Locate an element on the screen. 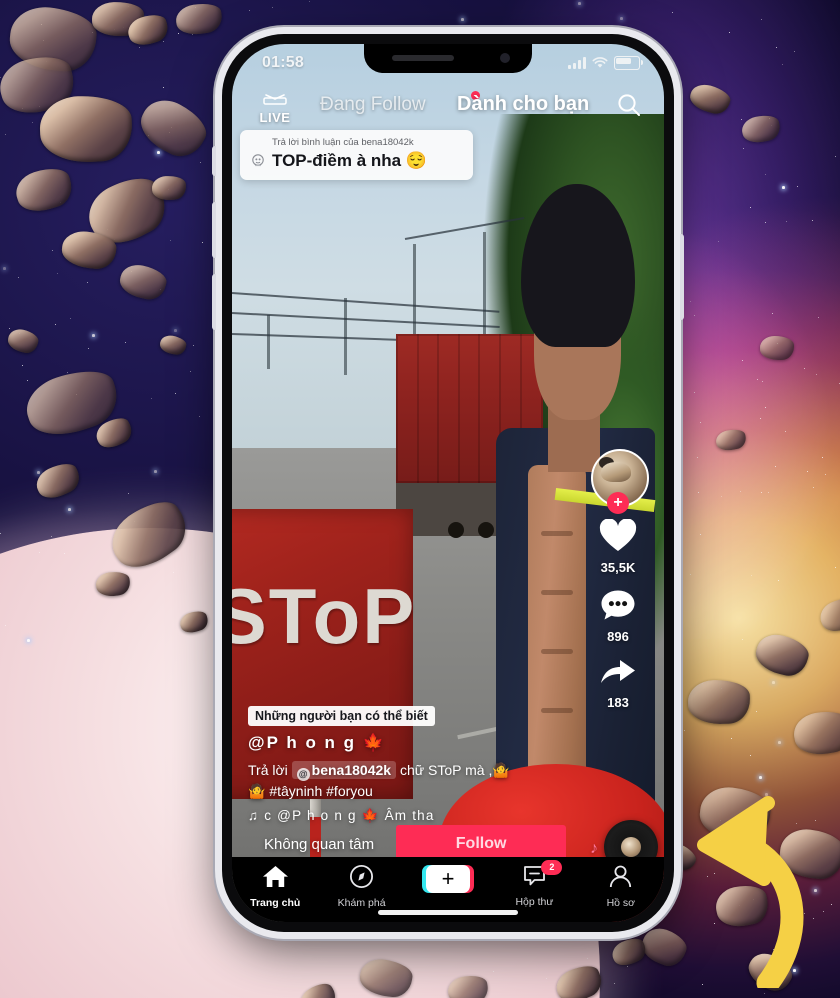  tab-inbox-label: Hộp thư is located at coordinates (534, 902).